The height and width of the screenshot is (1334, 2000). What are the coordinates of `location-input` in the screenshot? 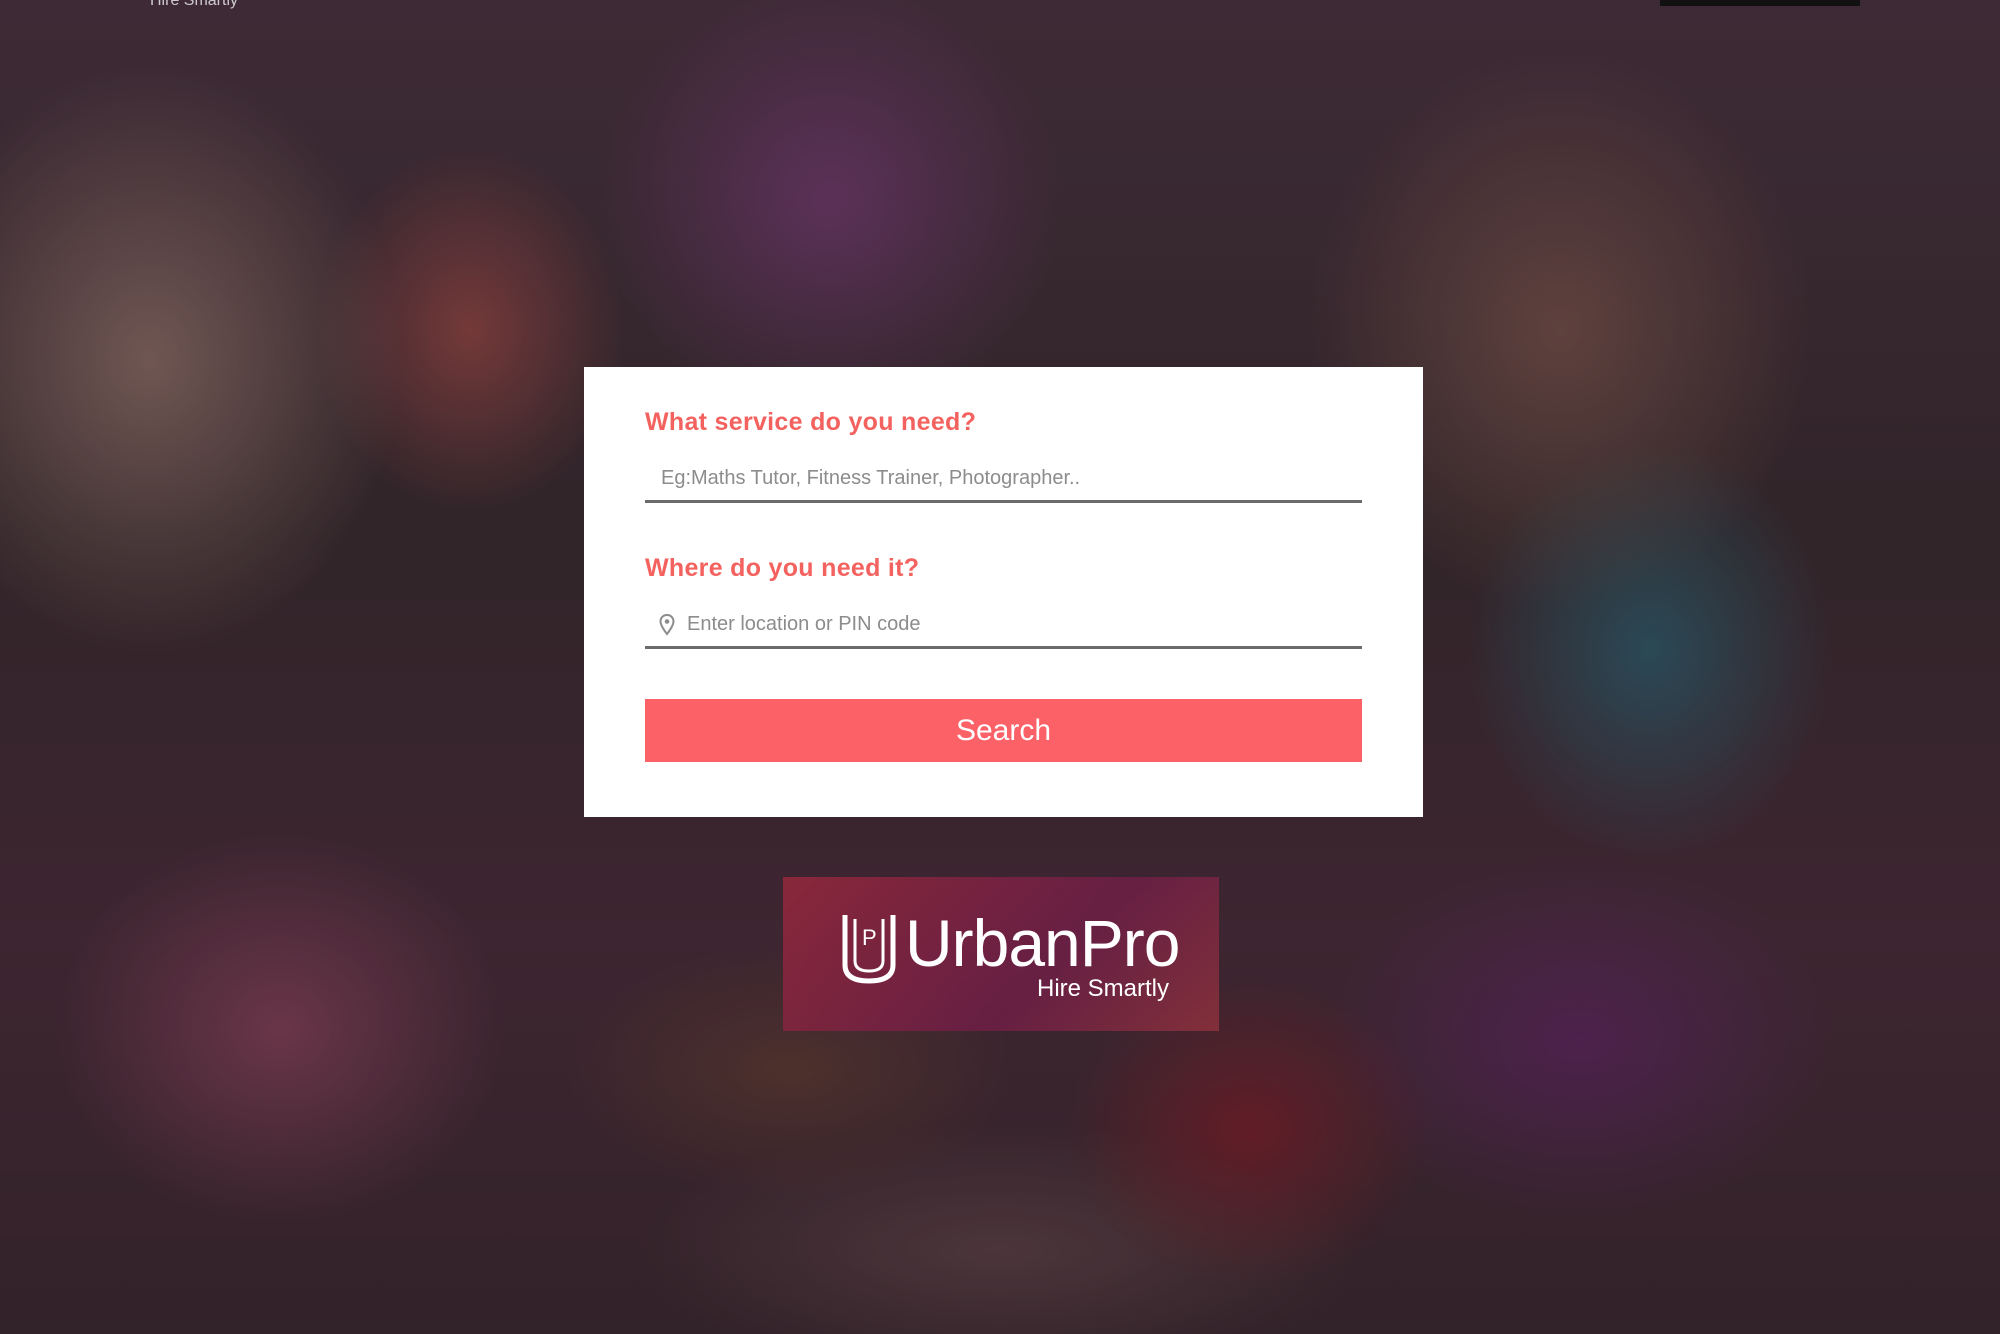 It's located at (1023, 624).